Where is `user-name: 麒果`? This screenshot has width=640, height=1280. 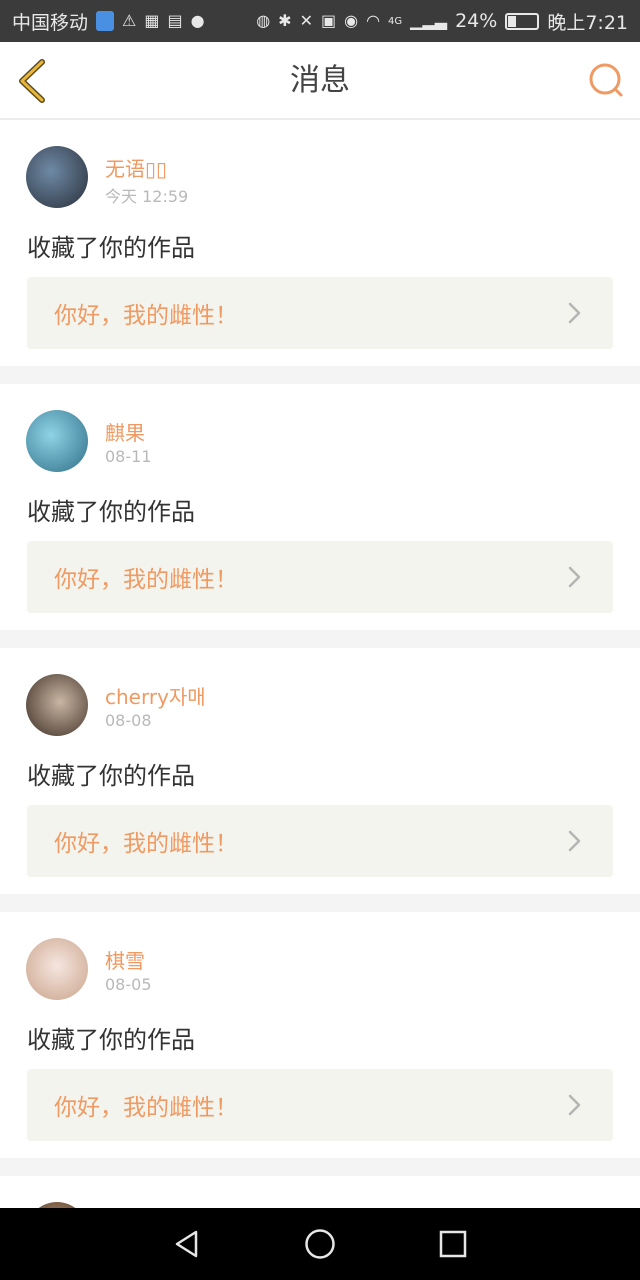 user-name: 麒果 is located at coordinates (125, 431).